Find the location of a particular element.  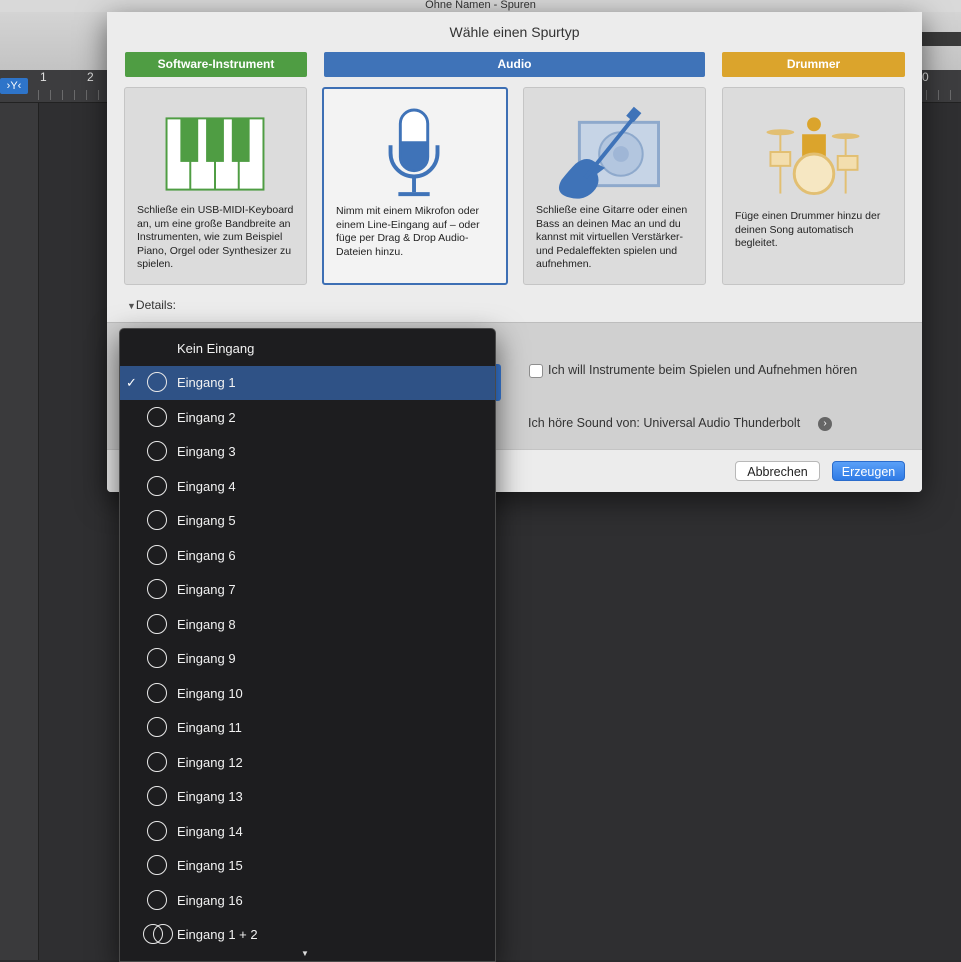

details-label: Details: is located at coordinates (155, 305).